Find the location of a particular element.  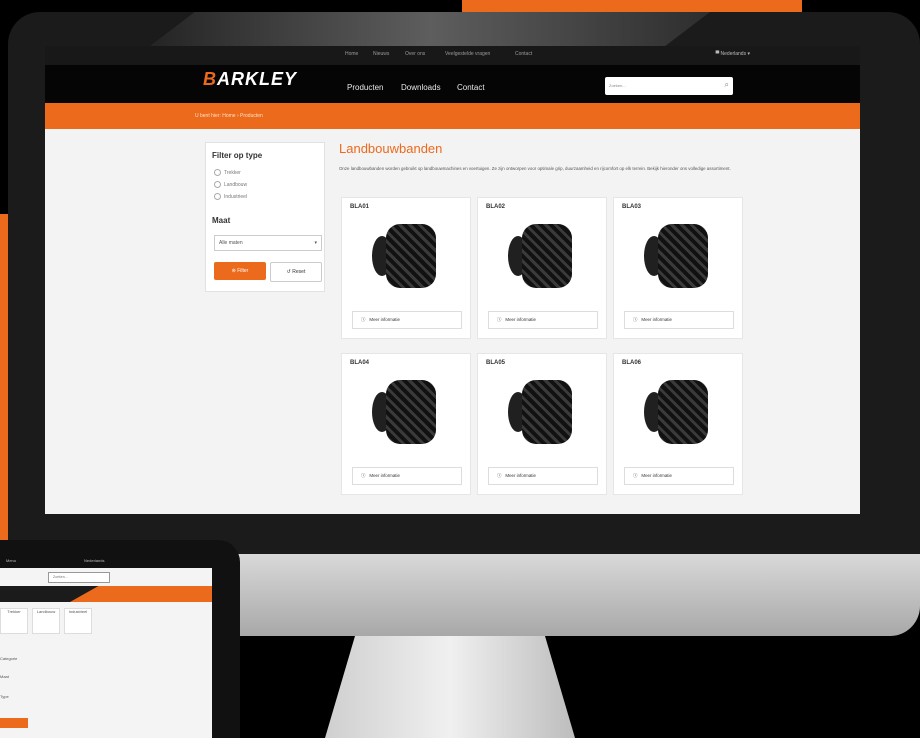

toplink-news: Nieuws is located at coordinates (381, 54).